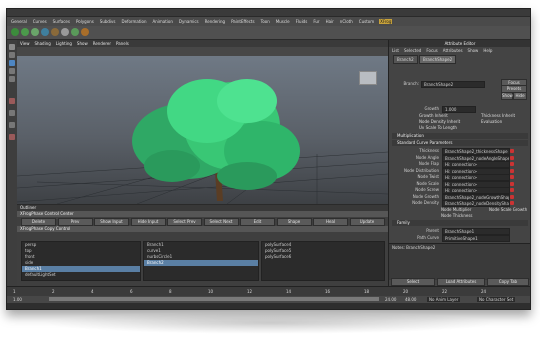  Describe the element at coordinates (12, 55) in the screenshot. I see `lasso-tool-icon` at that location.